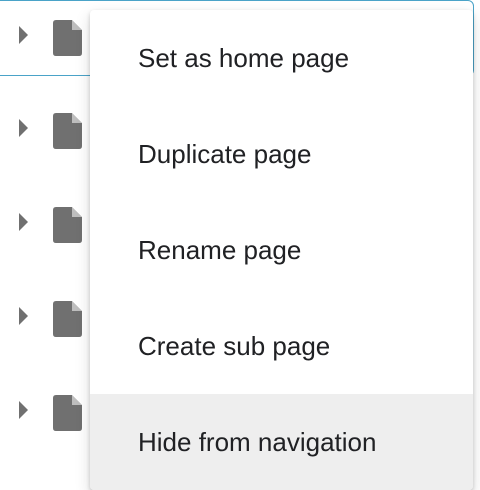 The width and height of the screenshot is (480, 490). What do you see at coordinates (225, 153) in the screenshot?
I see `menu-item-label: Duplicate page` at bounding box center [225, 153].